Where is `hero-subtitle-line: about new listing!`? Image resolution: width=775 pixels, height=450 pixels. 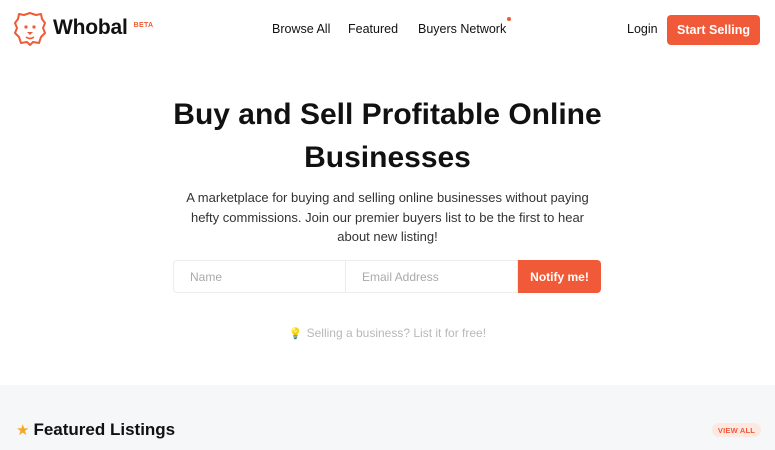 hero-subtitle-line: about new listing! is located at coordinates (387, 236).